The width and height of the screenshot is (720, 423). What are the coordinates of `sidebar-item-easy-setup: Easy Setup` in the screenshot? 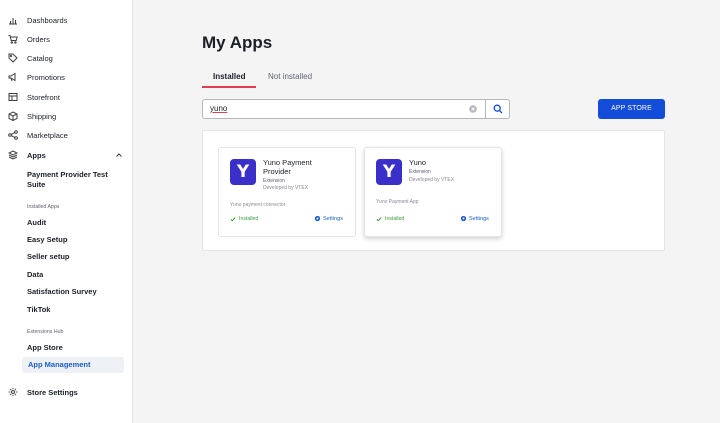 It's located at (47, 240).